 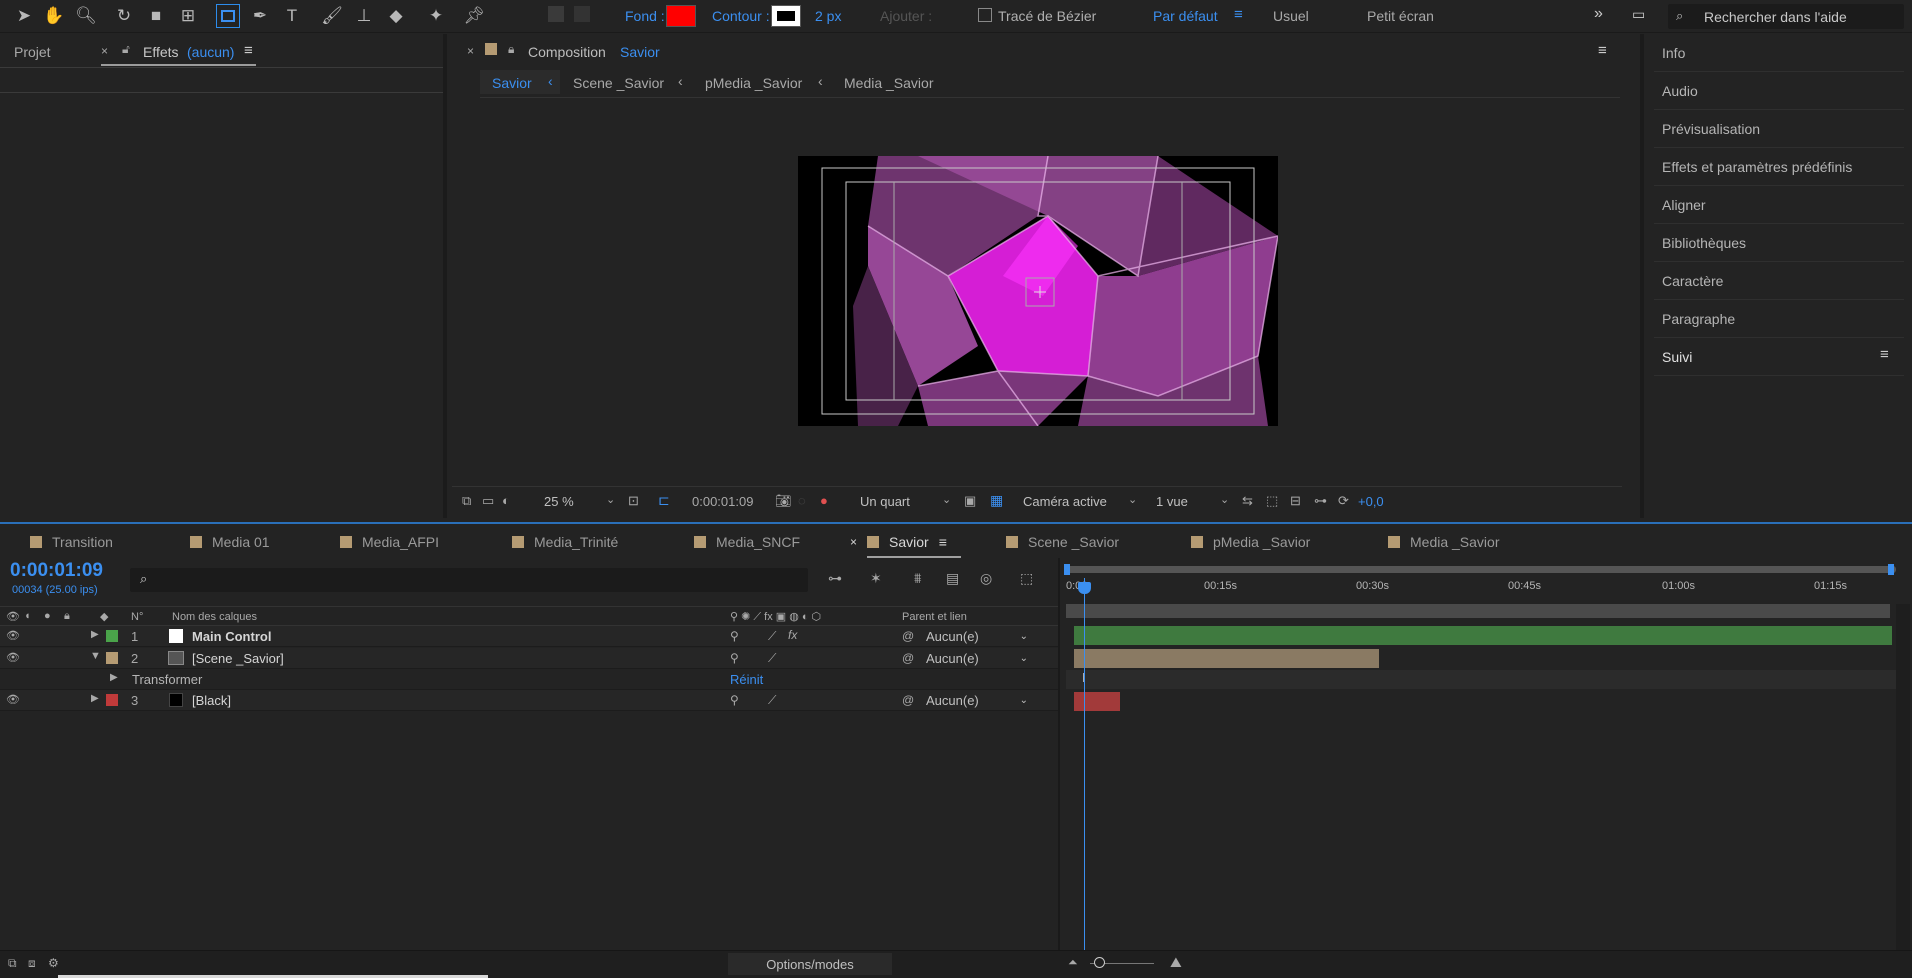 I want to click on label-tag-icon: ◆, so click(x=104, y=616).